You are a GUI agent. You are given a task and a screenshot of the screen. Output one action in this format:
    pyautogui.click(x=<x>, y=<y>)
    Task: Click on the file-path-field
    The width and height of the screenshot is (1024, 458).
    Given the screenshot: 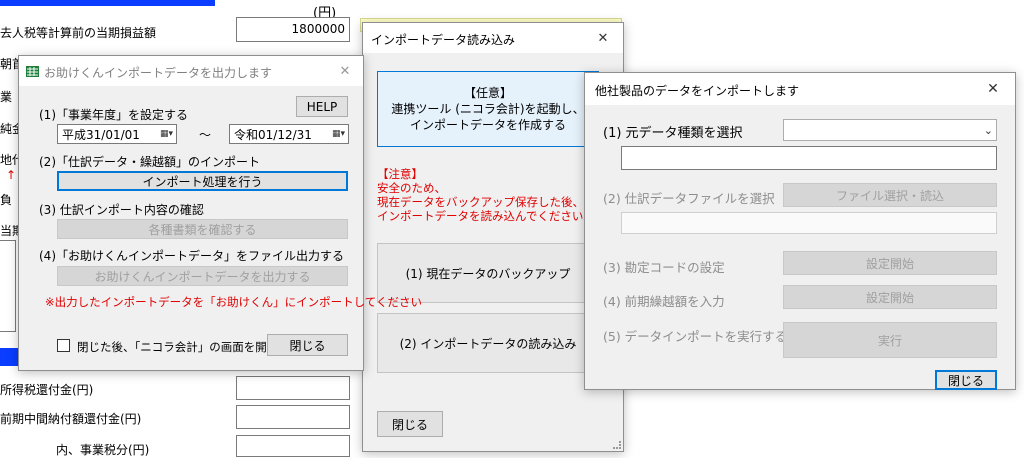 What is the action you would take?
    pyautogui.click(x=809, y=223)
    